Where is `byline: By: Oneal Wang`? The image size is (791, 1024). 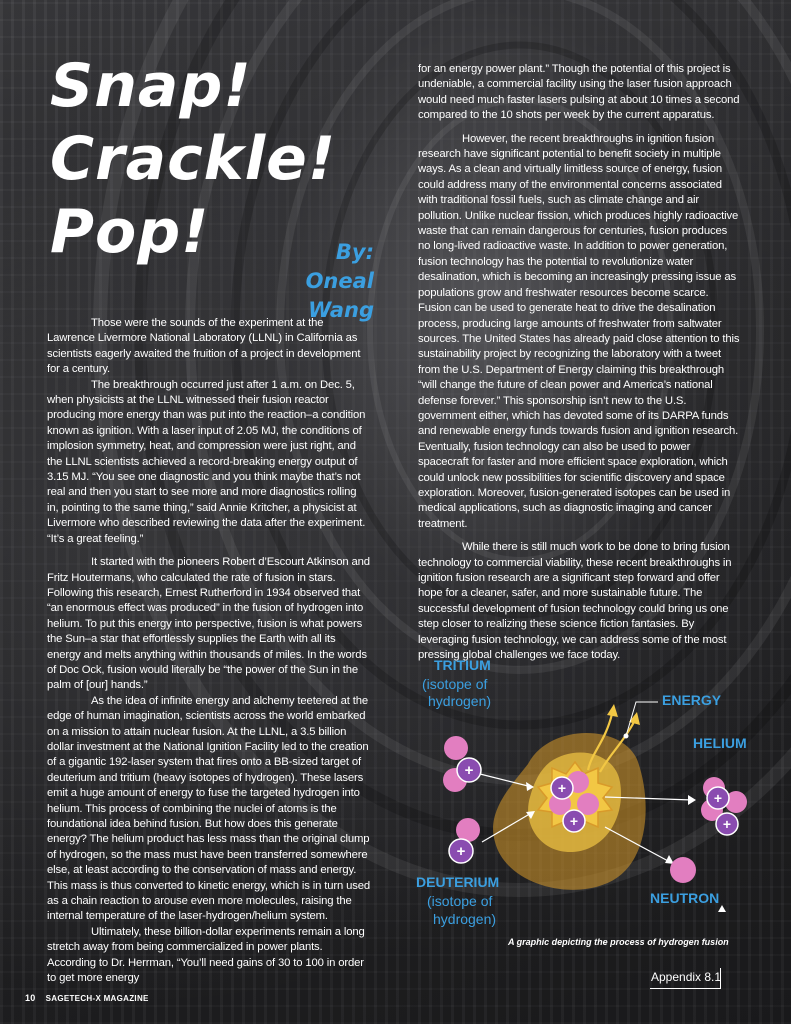 byline: By: Oneal Wang is located at coordinates (318, 281).